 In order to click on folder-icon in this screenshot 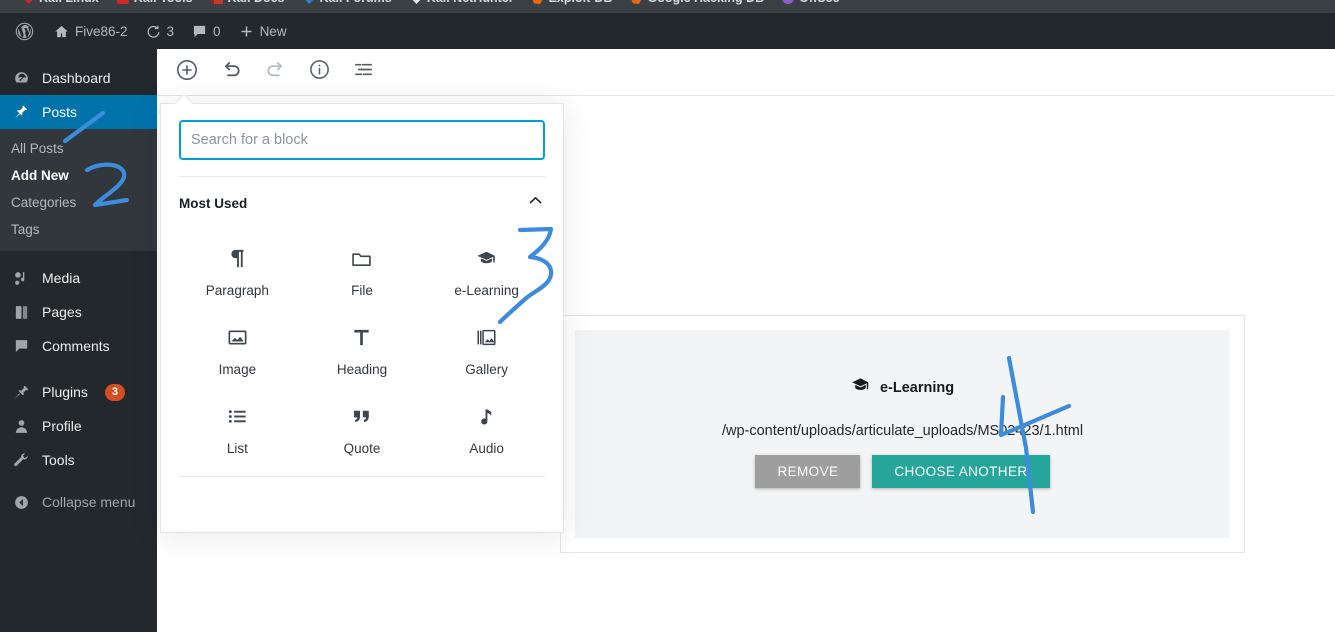, I will do `click(361, 258)`.